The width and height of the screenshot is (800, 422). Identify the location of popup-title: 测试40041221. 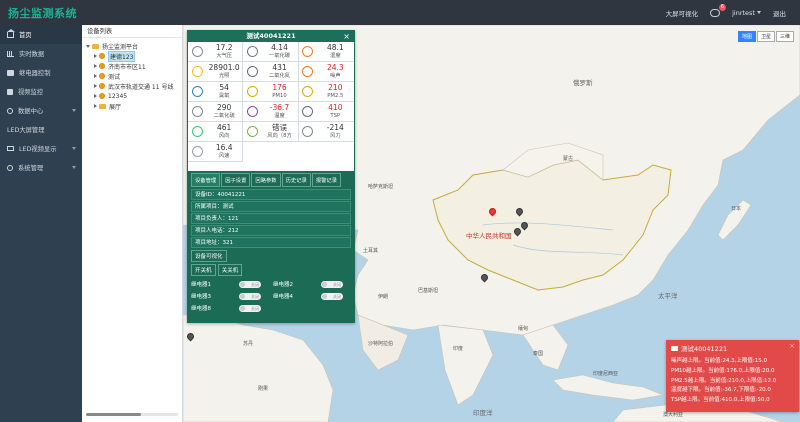
(271, 36).